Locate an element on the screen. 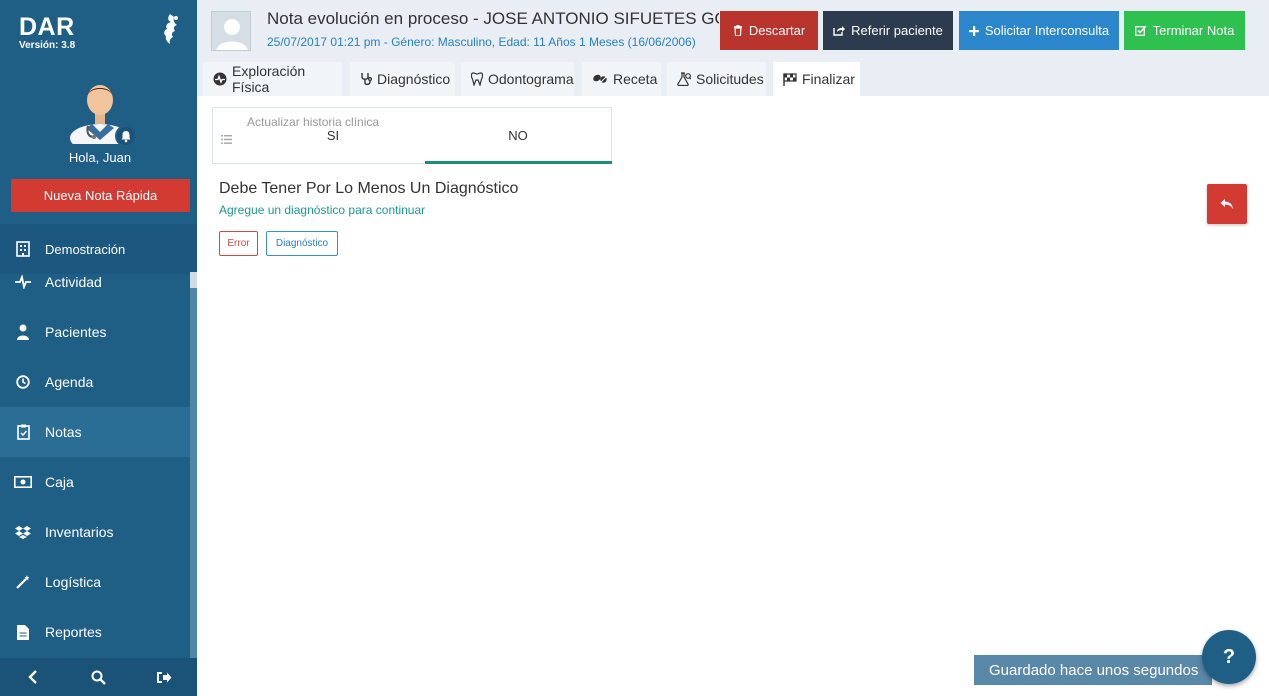 This screenshot has width=1269, height=696. sidebar-item-label: Logística is located at coordinates (73, 582).